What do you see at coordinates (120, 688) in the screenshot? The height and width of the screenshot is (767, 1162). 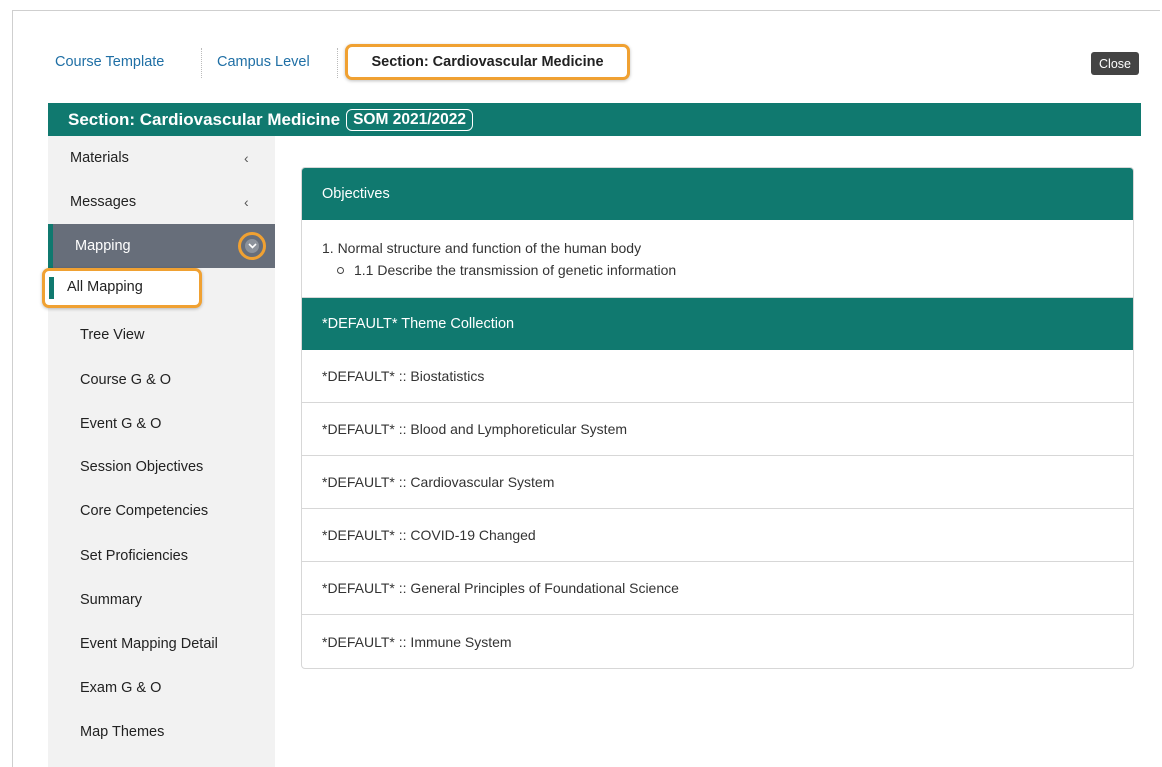 I see `sidebar-subitem-exam-g-o: Exam G & O` at bounding box center [120, 688].